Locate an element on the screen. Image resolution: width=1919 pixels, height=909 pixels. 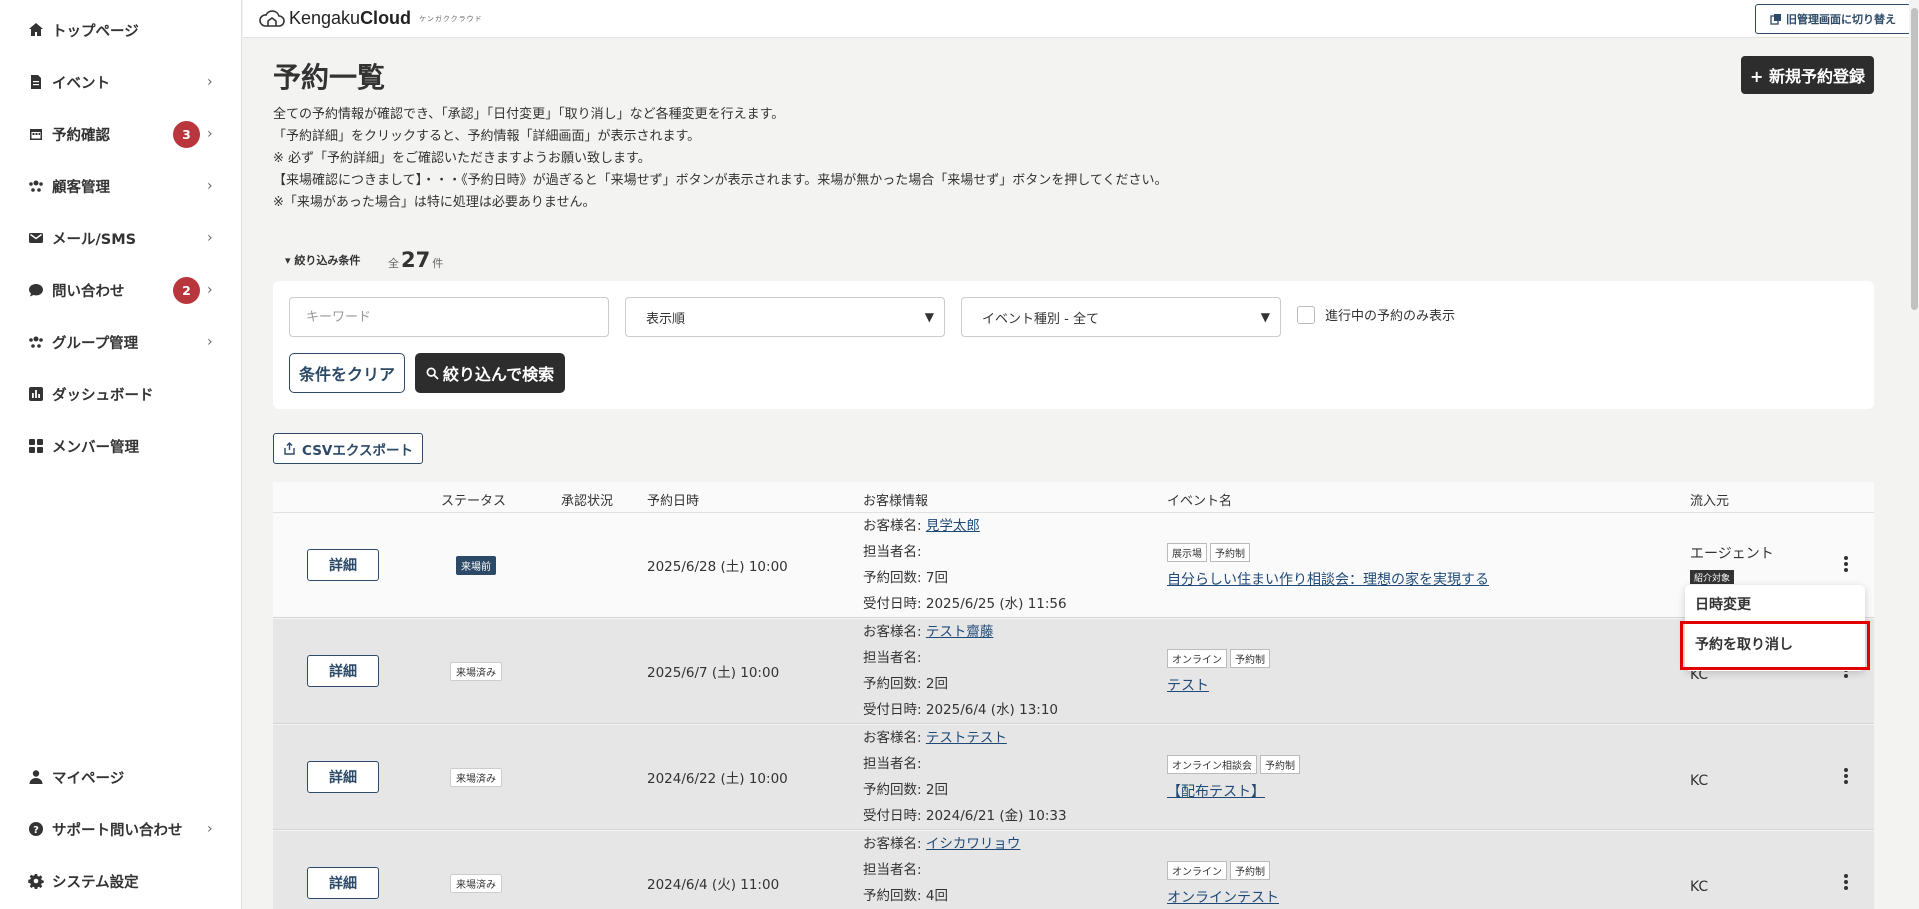
event-name-link: 【配布テスト】 is located at coordinates (1216, 791).